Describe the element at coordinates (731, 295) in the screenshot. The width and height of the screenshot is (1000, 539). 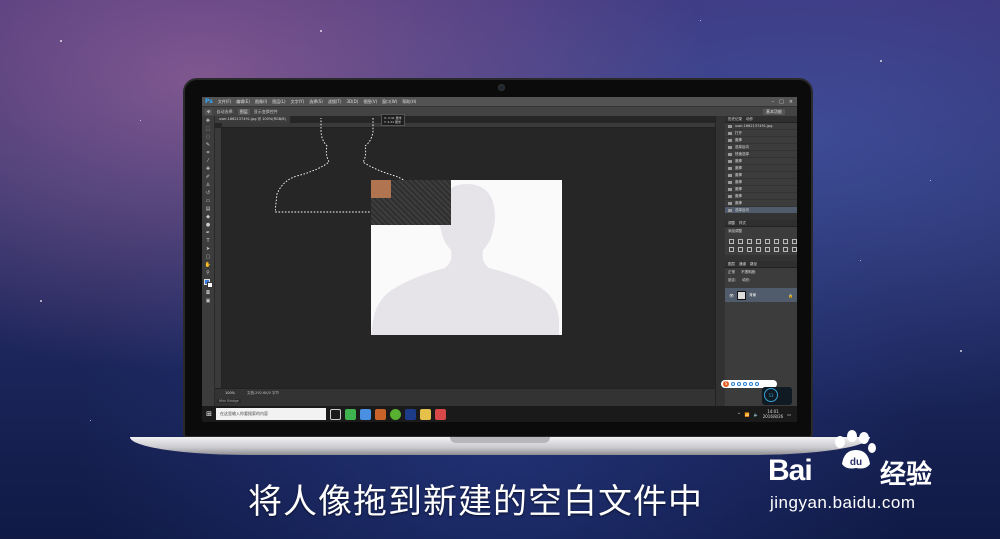
I see `visibility-eye-icon: 👁` at that location.